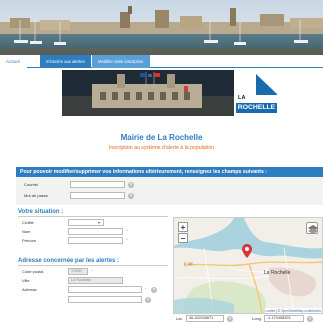  I want to click on lat-input: 46.162026671, so click(205, 318).